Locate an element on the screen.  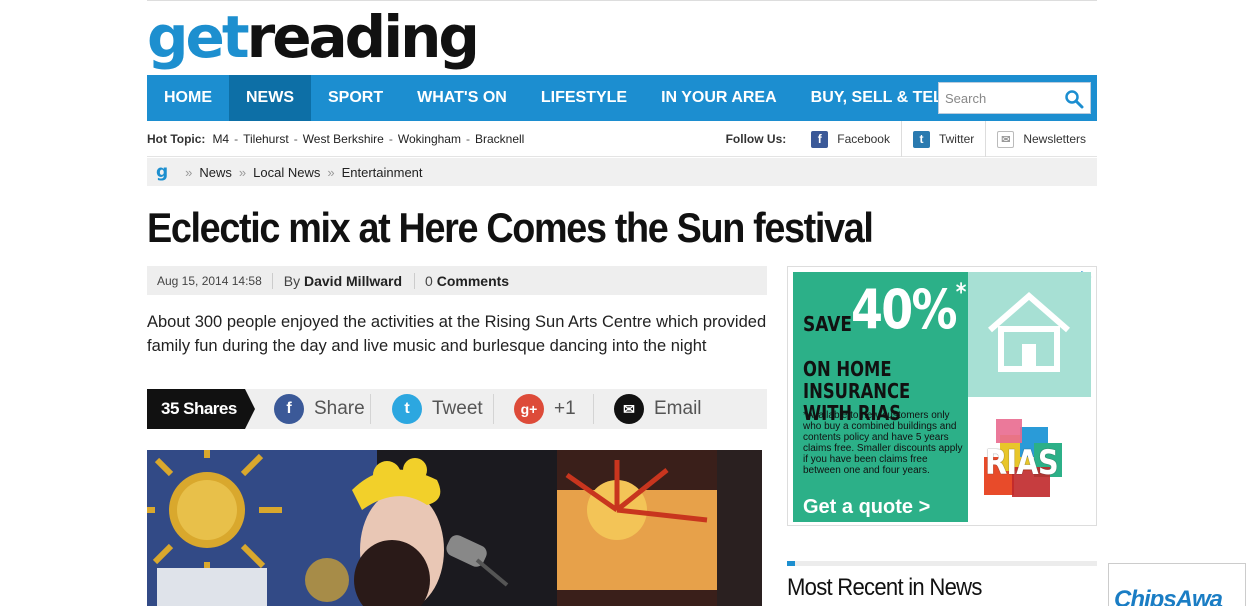
ad-percent: 40%* is located at coordinates (909, 309).